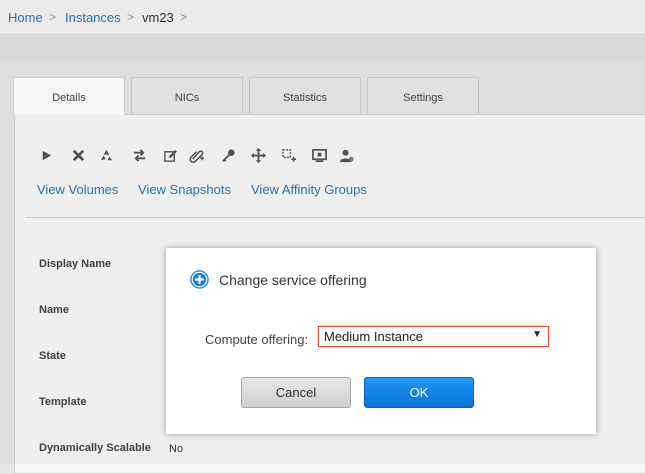 This screenshot has height=474, width=645. Describe the element at coordinates (373, 336) in the screenshot. I see `compute-offering-value: Medium Instance` at that location.